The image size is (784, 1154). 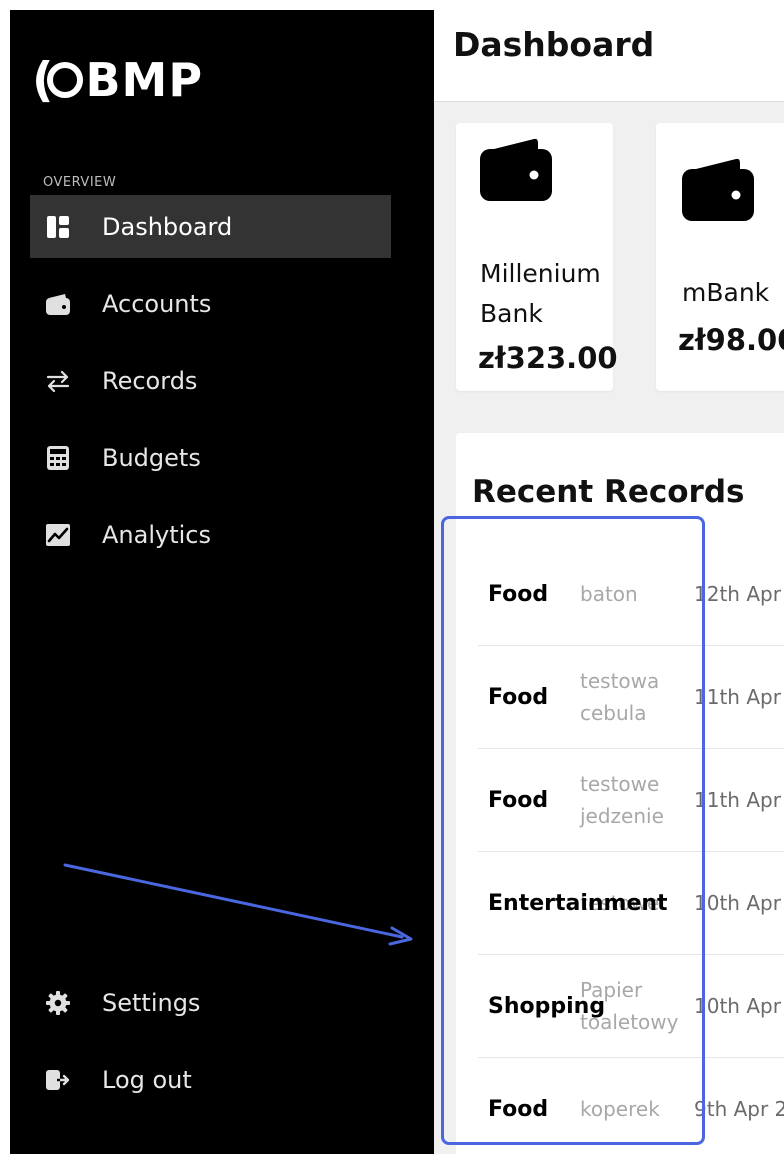 What do you see at coordinates (731, 340) in the screenshot?
I see `account-balance: zł98.00` at bounding box center [731, 340].